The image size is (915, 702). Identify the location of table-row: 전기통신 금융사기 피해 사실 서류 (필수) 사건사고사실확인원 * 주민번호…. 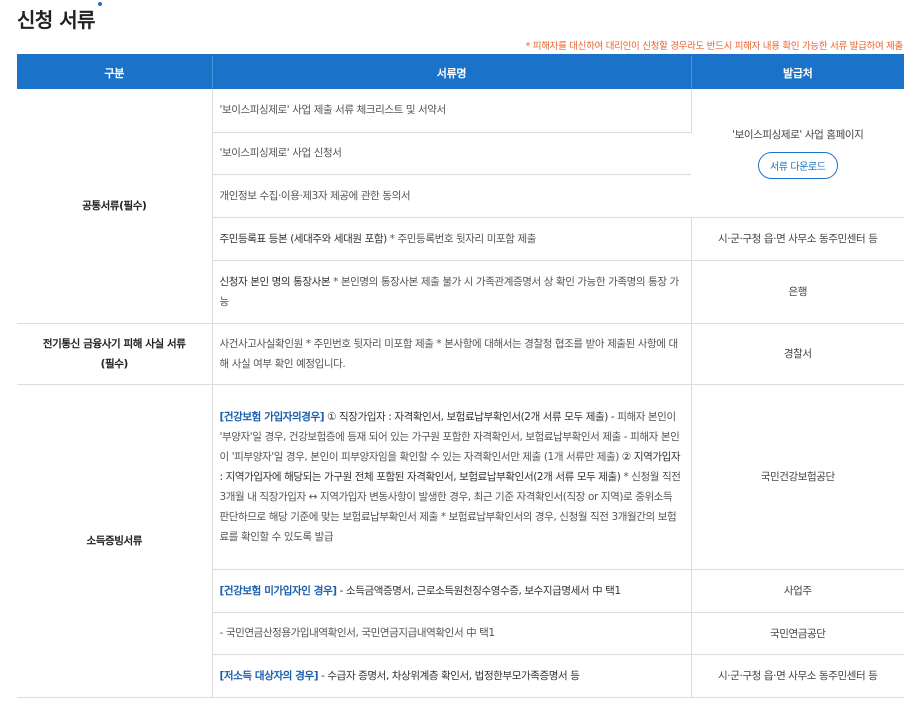
(460, 354).